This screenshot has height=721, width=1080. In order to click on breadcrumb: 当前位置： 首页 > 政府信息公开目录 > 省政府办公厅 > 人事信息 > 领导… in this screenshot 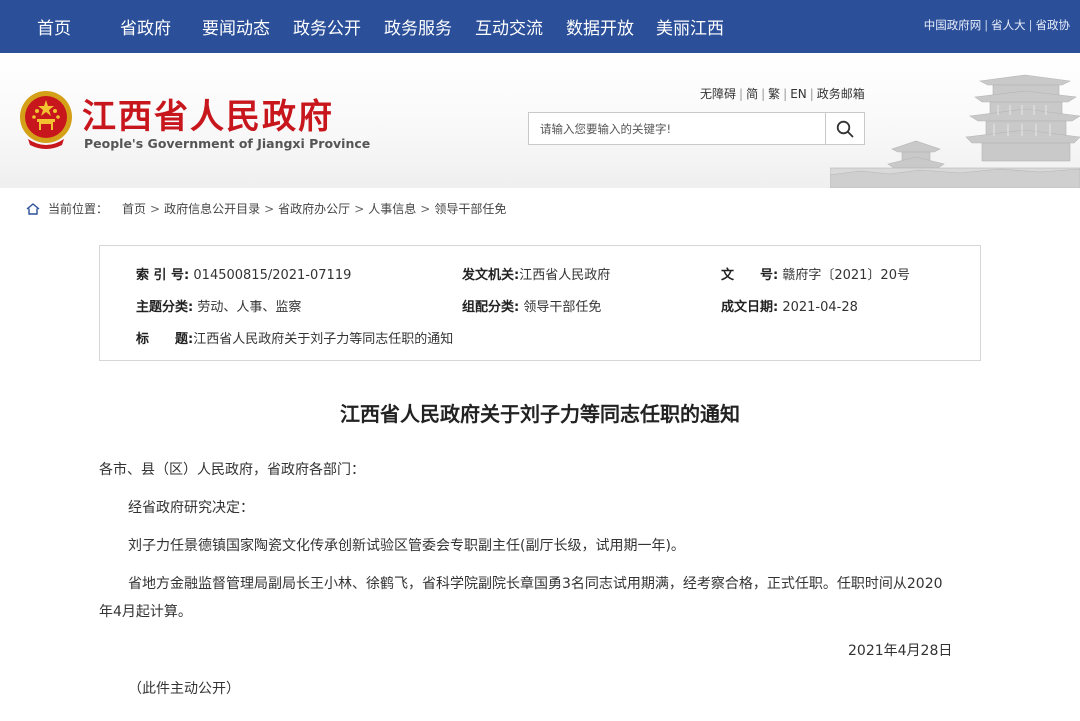, I will do `click(266, 208)`.